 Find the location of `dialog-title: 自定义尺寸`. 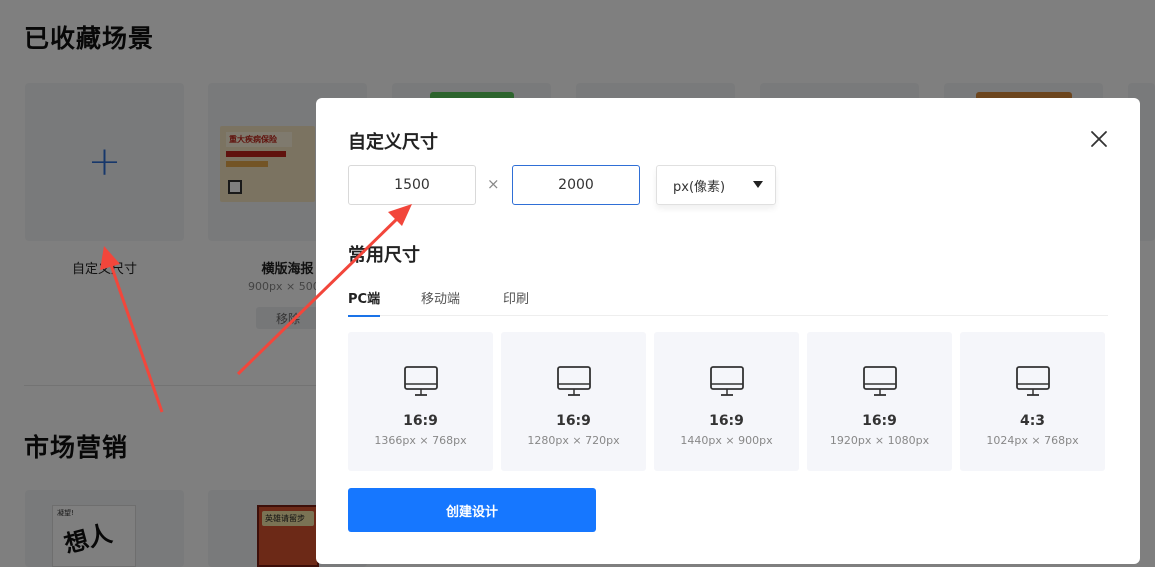

dialog-title: 自定义尺寸 is located at coordinates (393, 142).